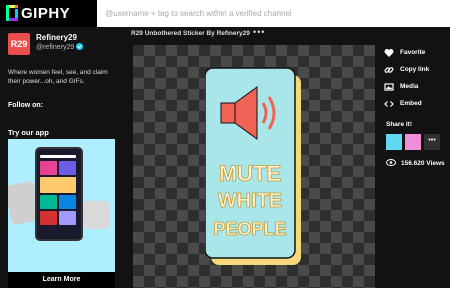 The width and height of the screenshot is (450, 288). I want to click on sticker-line-2: WHITE, so click(250, 201).